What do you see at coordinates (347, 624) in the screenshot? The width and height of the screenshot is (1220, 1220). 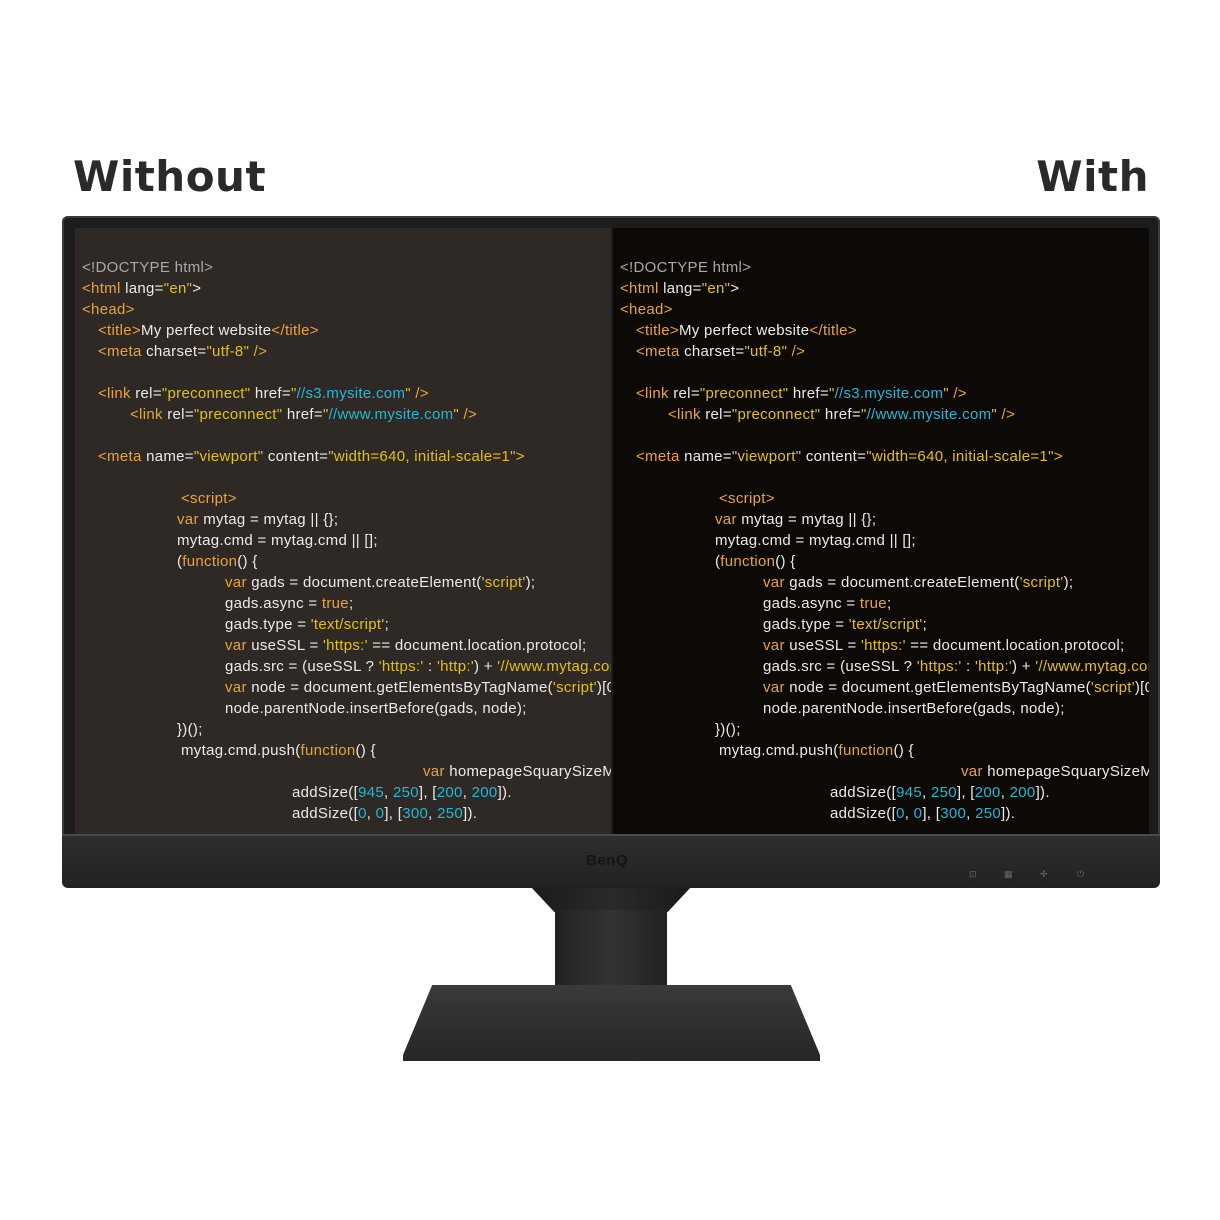 I see `code-token-str: 'text/script'` at bounding box center [347, 624].